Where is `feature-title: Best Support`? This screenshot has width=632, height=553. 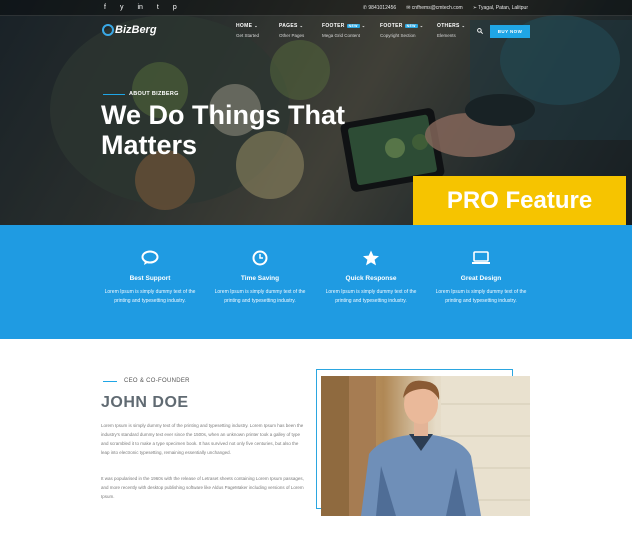 feature-title: Best Support is located at coordinates (150, 278).